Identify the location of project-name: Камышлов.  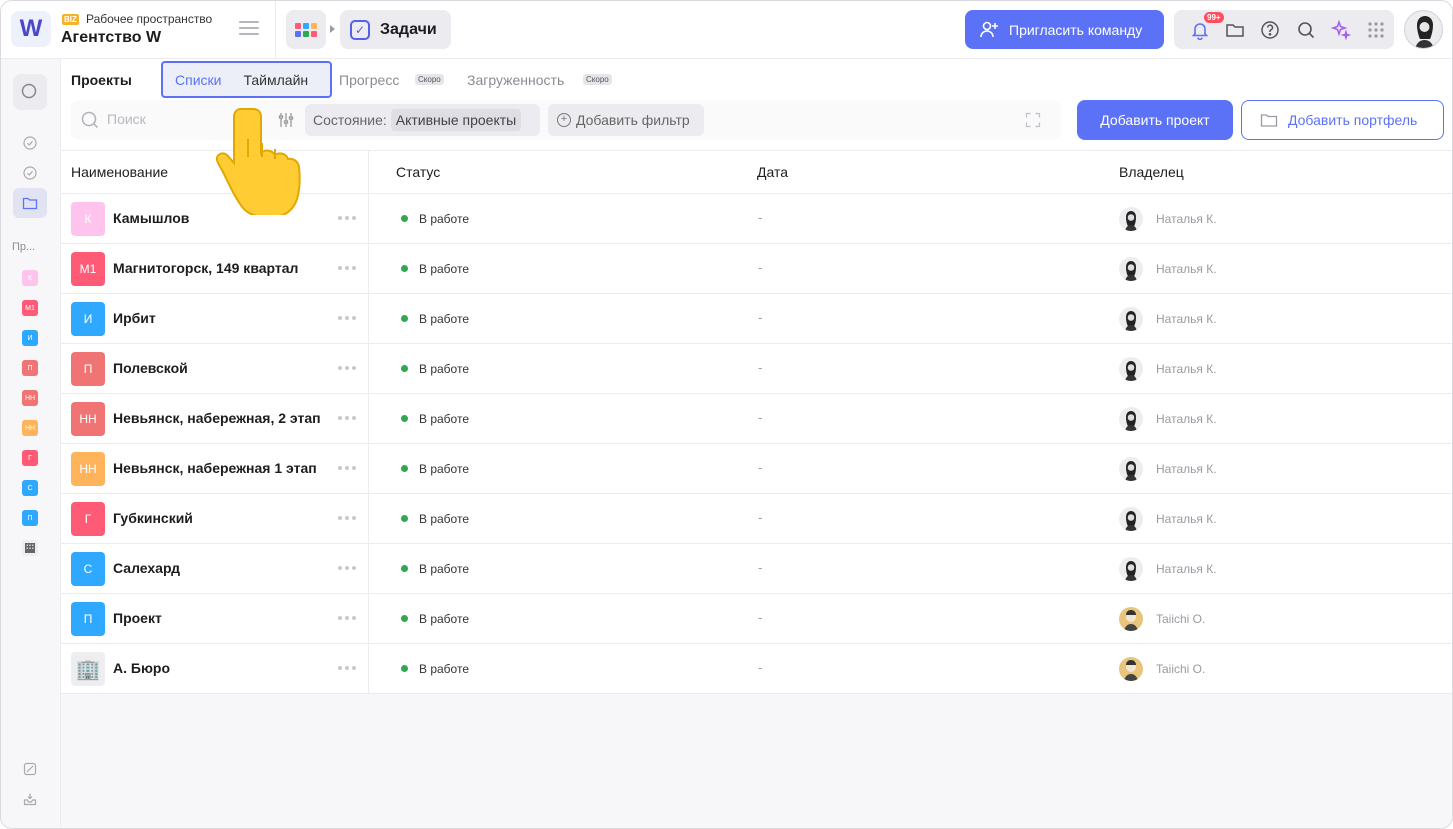
(151, 218).